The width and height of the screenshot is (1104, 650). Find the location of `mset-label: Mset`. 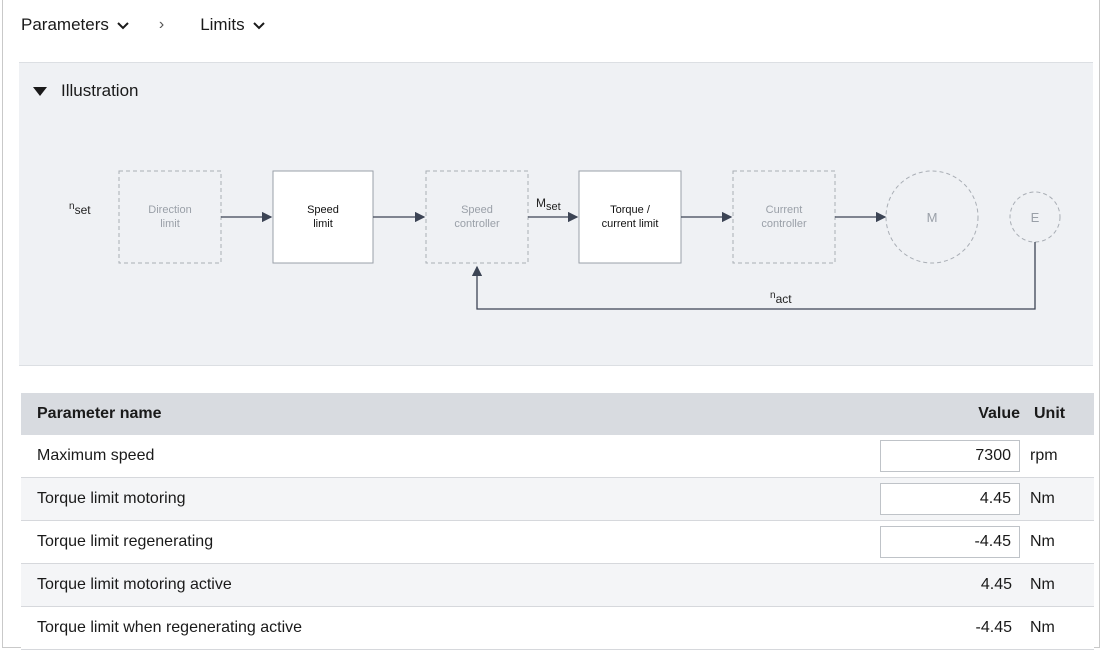

mset-label: Mset is located at coordinates (548, 204).